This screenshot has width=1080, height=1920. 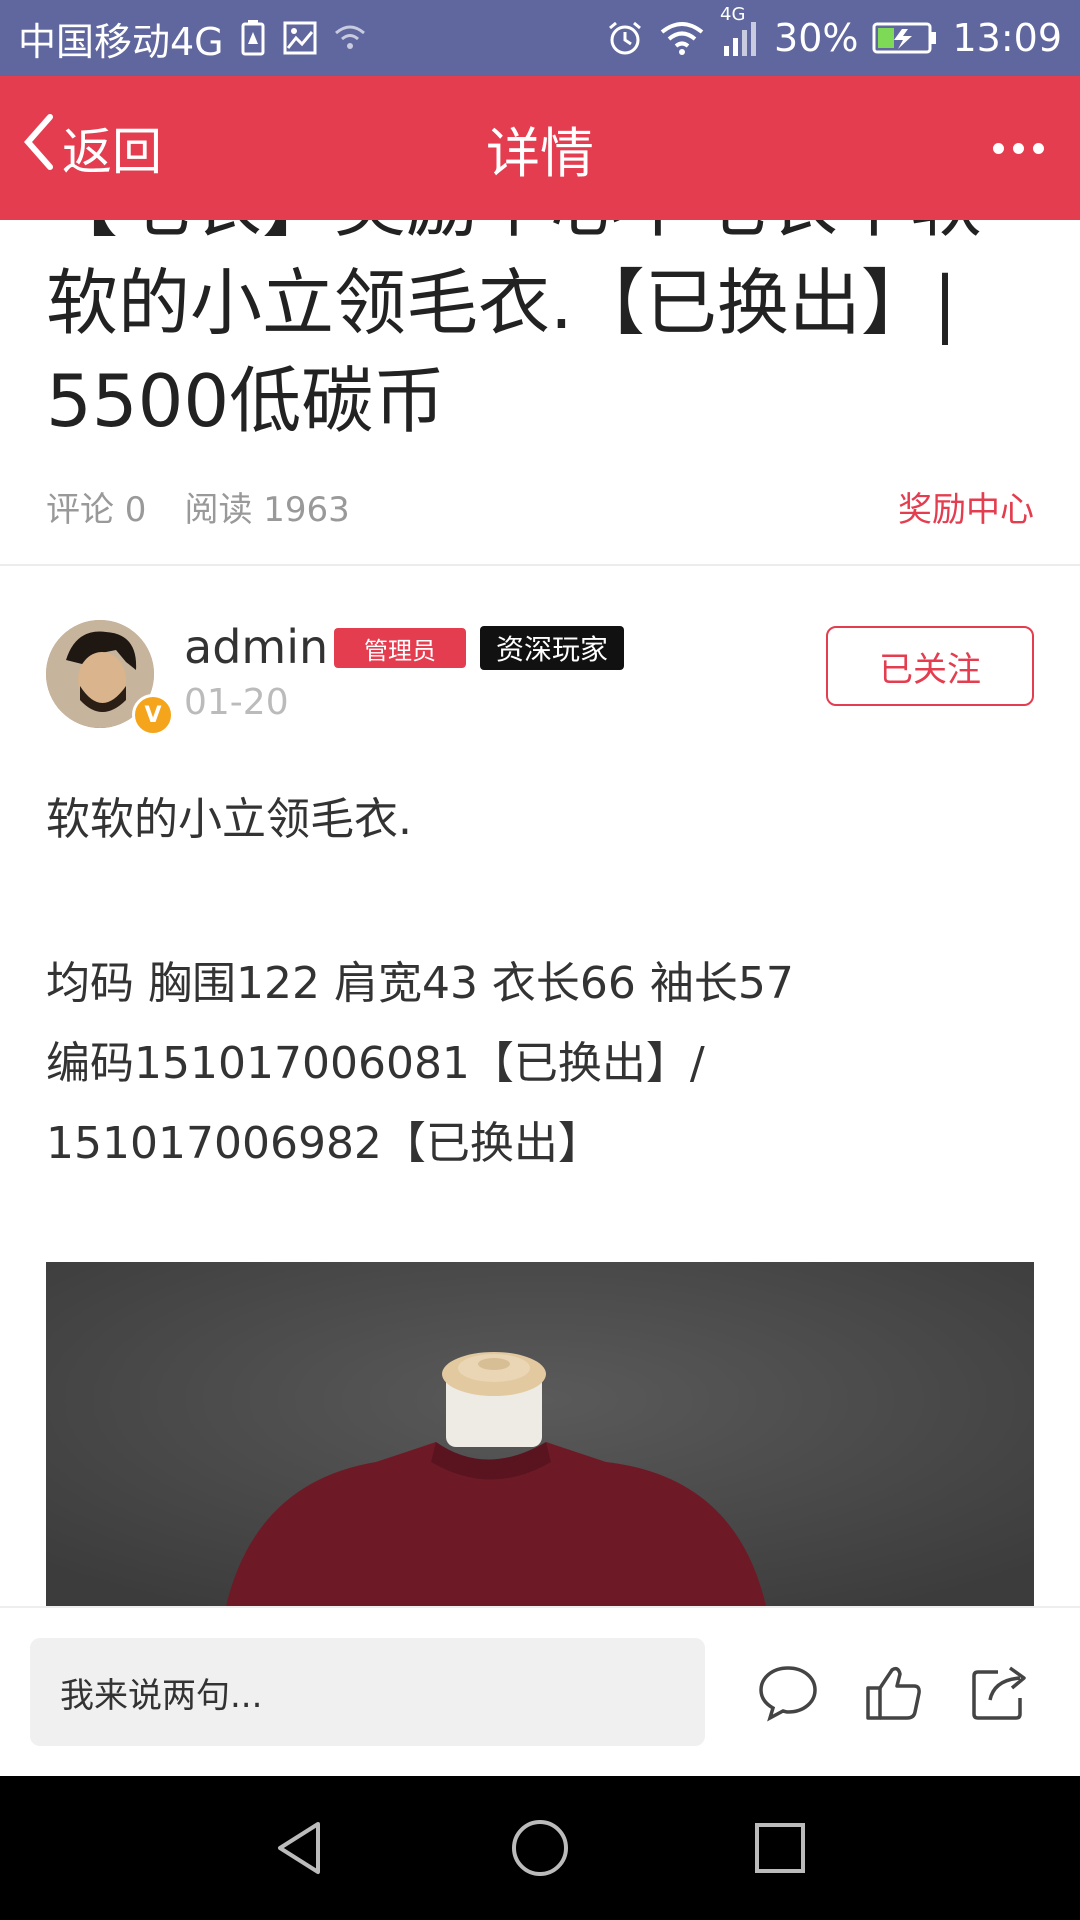 I want to click on article-meta: 评论 0 阅读 1963 奖励中心, so click(x=540, y=506).